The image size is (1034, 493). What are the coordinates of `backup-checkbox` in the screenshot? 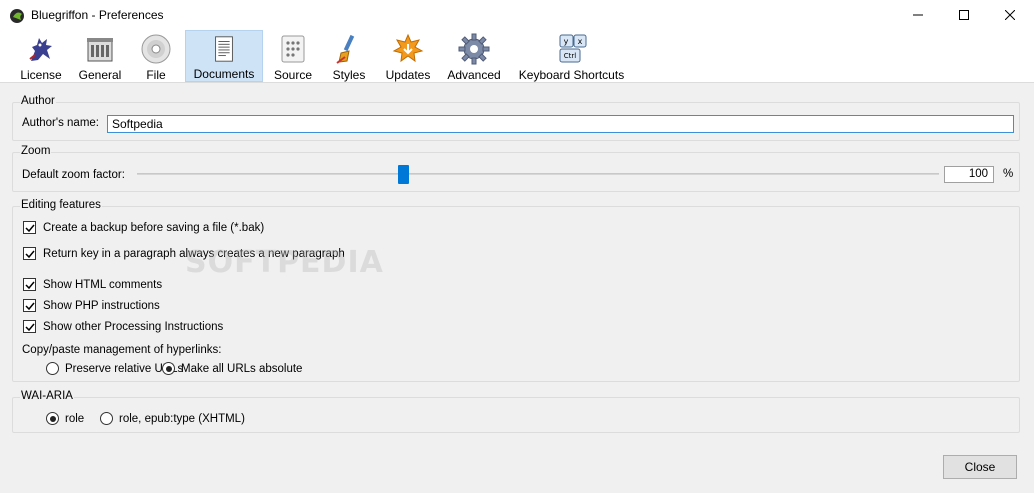 It's located at (29, 227).